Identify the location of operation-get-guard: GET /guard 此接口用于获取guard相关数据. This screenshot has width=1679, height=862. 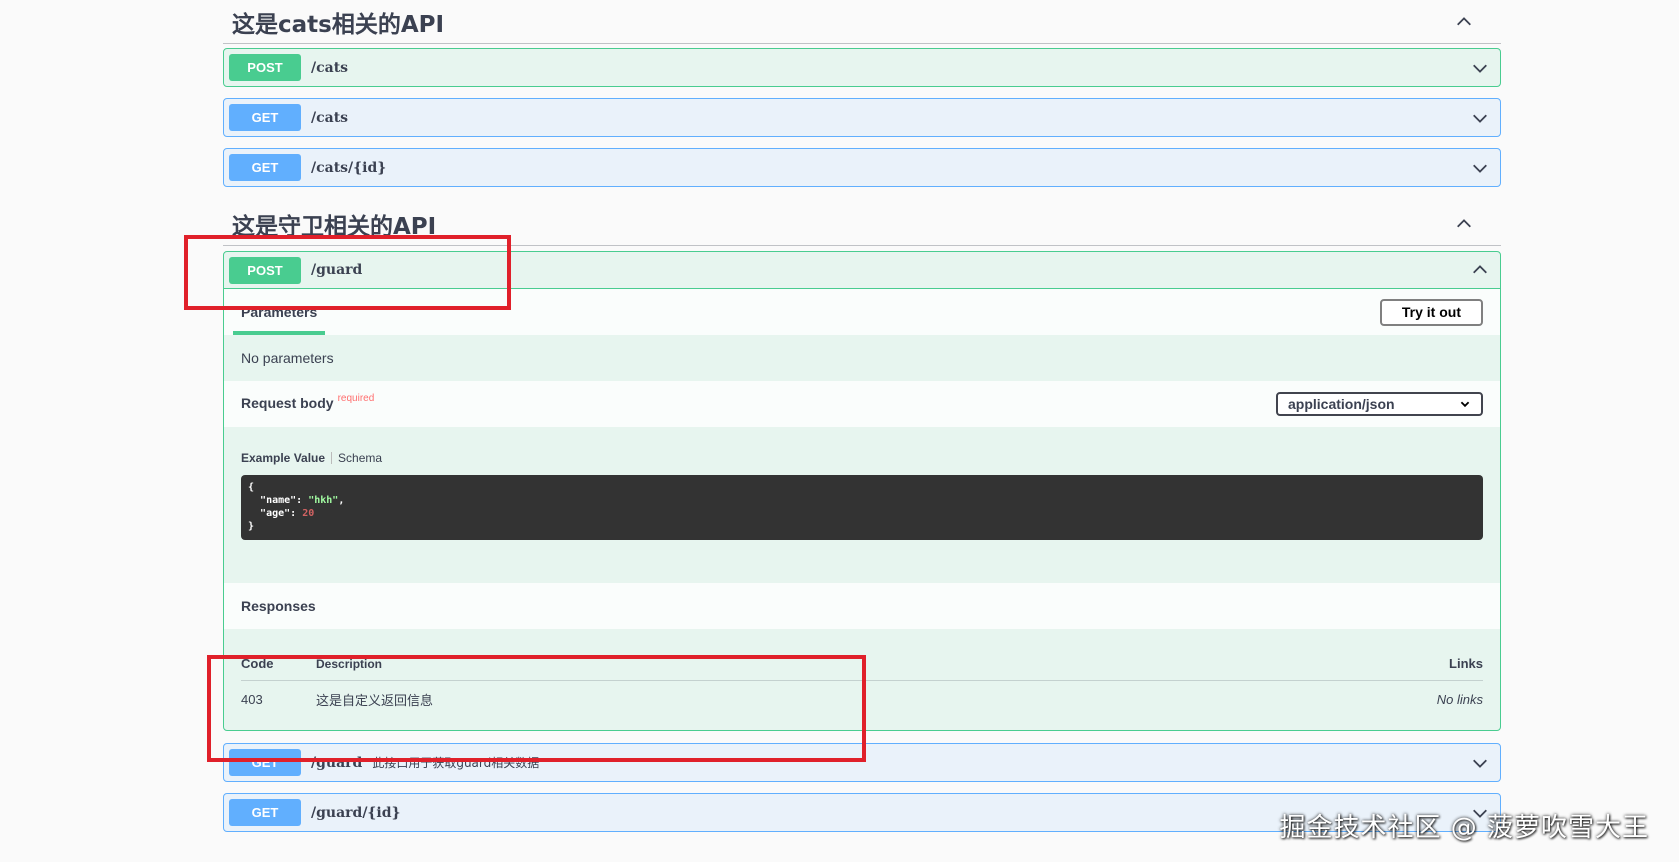
(862, 762).